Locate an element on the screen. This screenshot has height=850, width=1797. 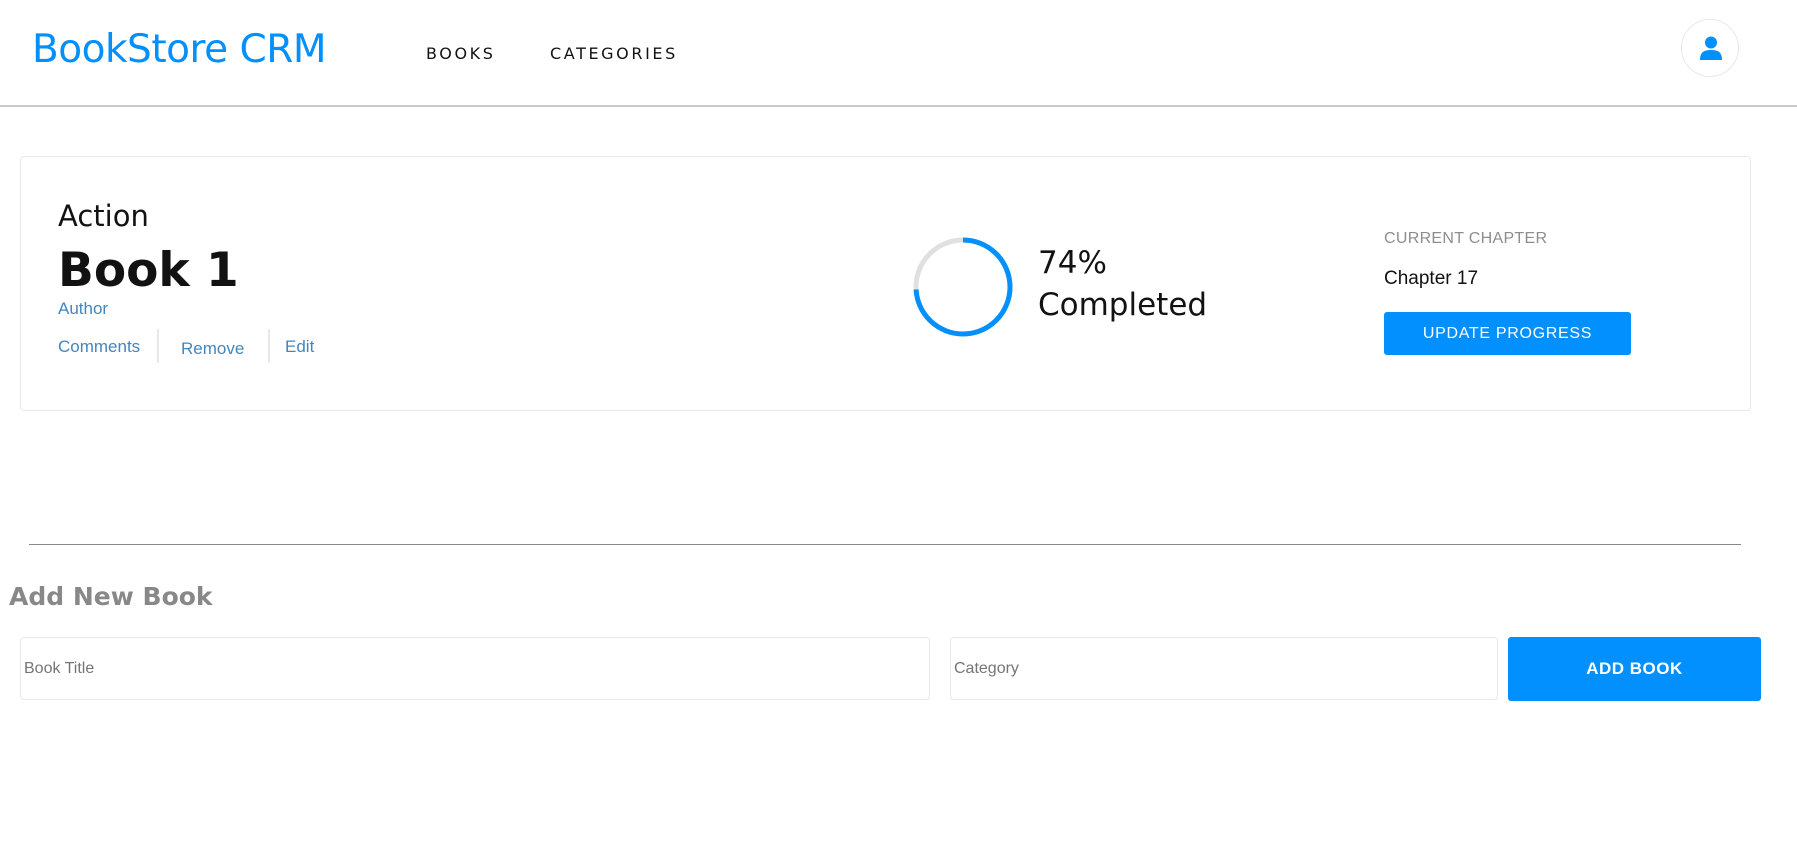
current-chapter-heading: CURRENT CHAPTER is located at coordinates (1466, 238).